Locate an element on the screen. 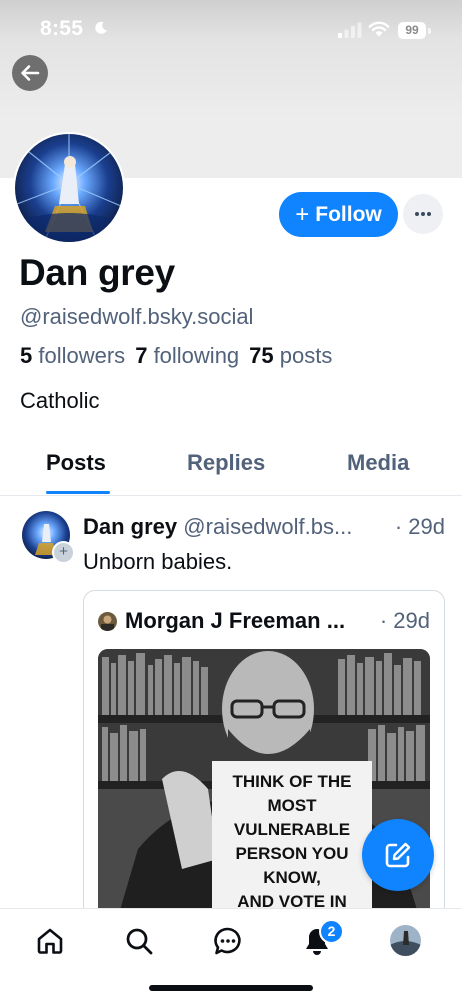 The image size is (462, 1001). search-icon is located at coordinates (139, 941).